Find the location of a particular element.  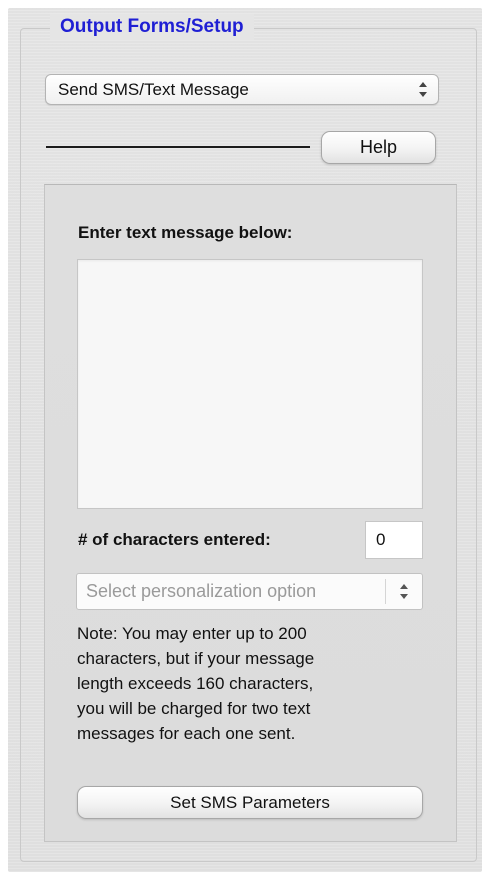

note-line: characters, but if your message is located at coordinates (196, 658).